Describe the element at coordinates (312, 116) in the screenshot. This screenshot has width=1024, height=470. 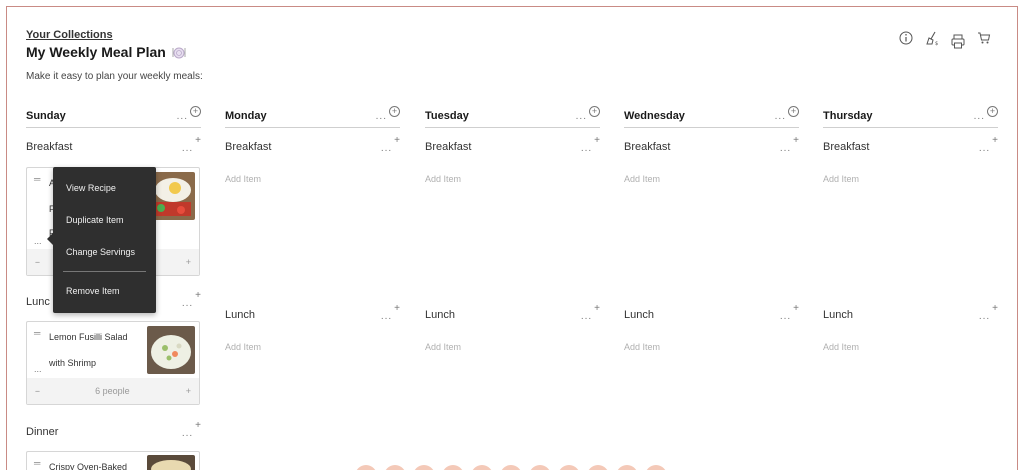
I see `day-header: Monday ... +` at that location.